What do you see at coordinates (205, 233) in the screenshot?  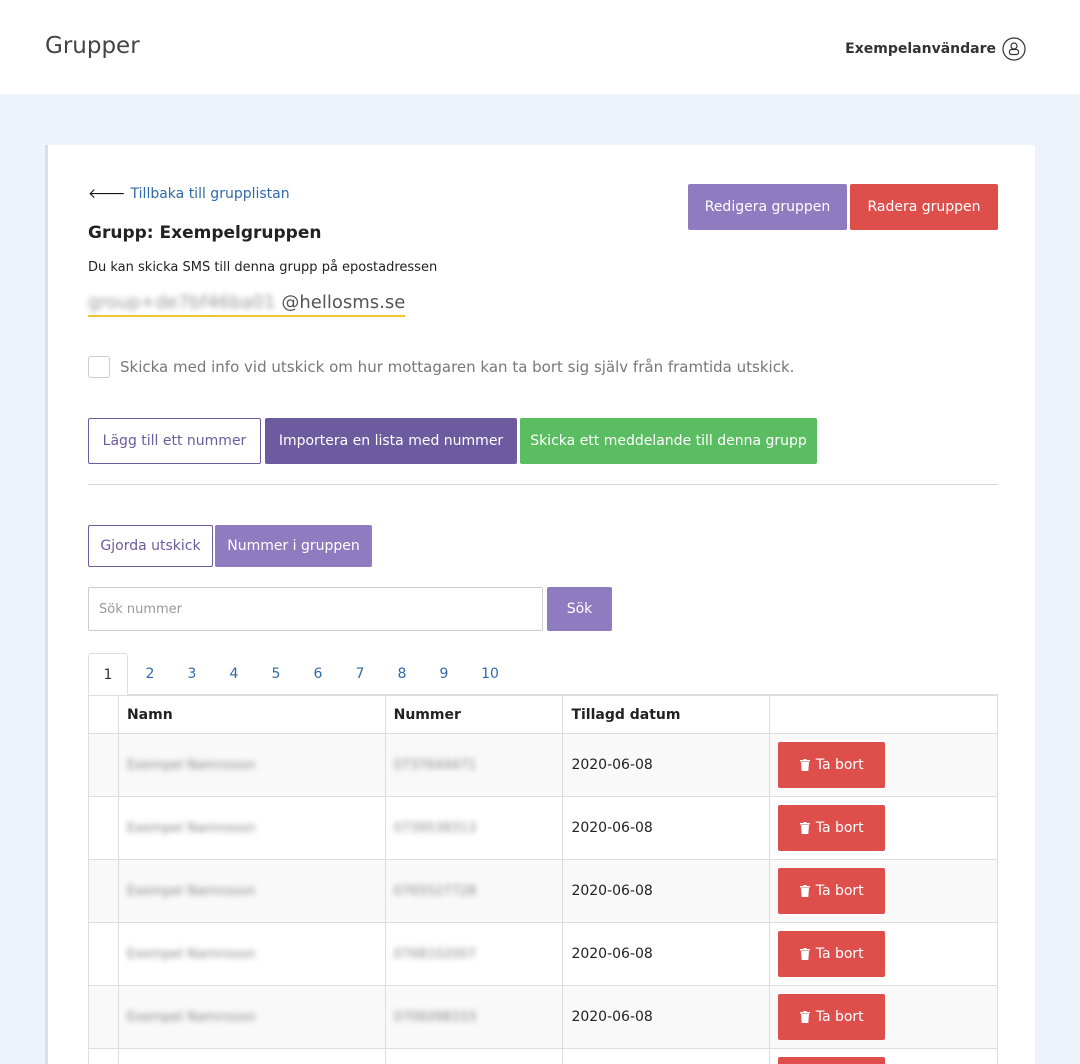 I see `group-heading: Grupp: Exempelgruppen` at bounding box center [205, 233].